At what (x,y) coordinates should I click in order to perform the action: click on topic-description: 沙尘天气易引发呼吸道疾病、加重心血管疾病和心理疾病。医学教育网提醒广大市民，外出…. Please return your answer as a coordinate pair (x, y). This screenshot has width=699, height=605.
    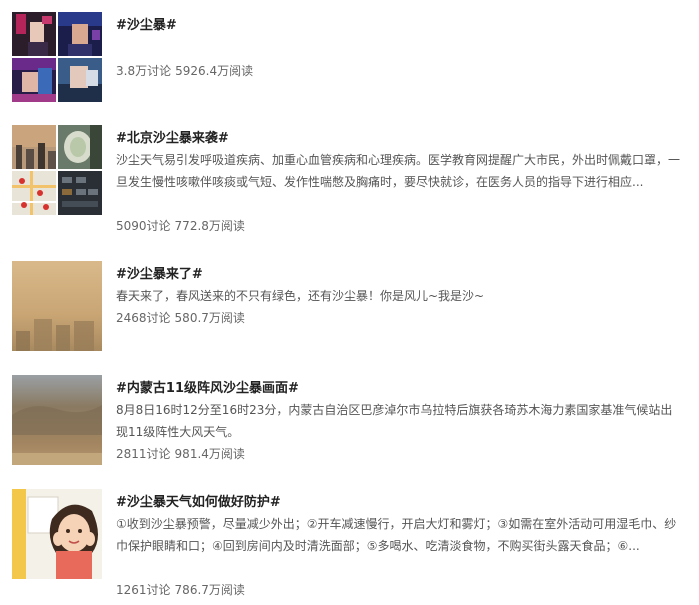
    Looking at the image, I should click on (398, 171).